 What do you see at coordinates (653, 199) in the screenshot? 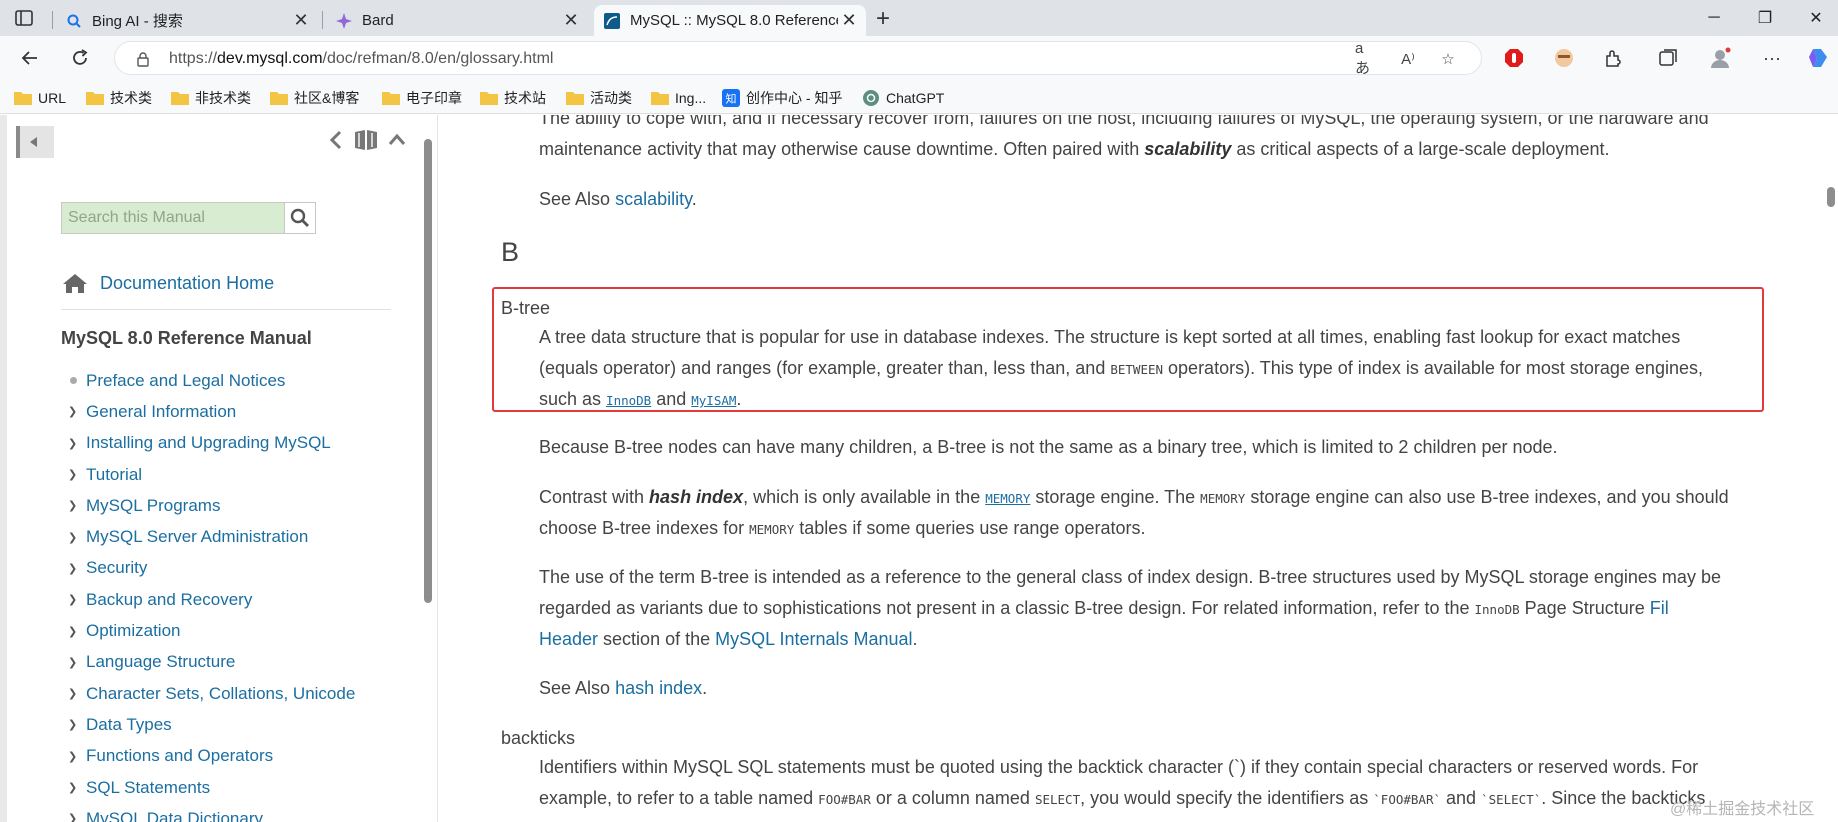
I see `scalability-link: scalability` at bounding box center [653, 199].